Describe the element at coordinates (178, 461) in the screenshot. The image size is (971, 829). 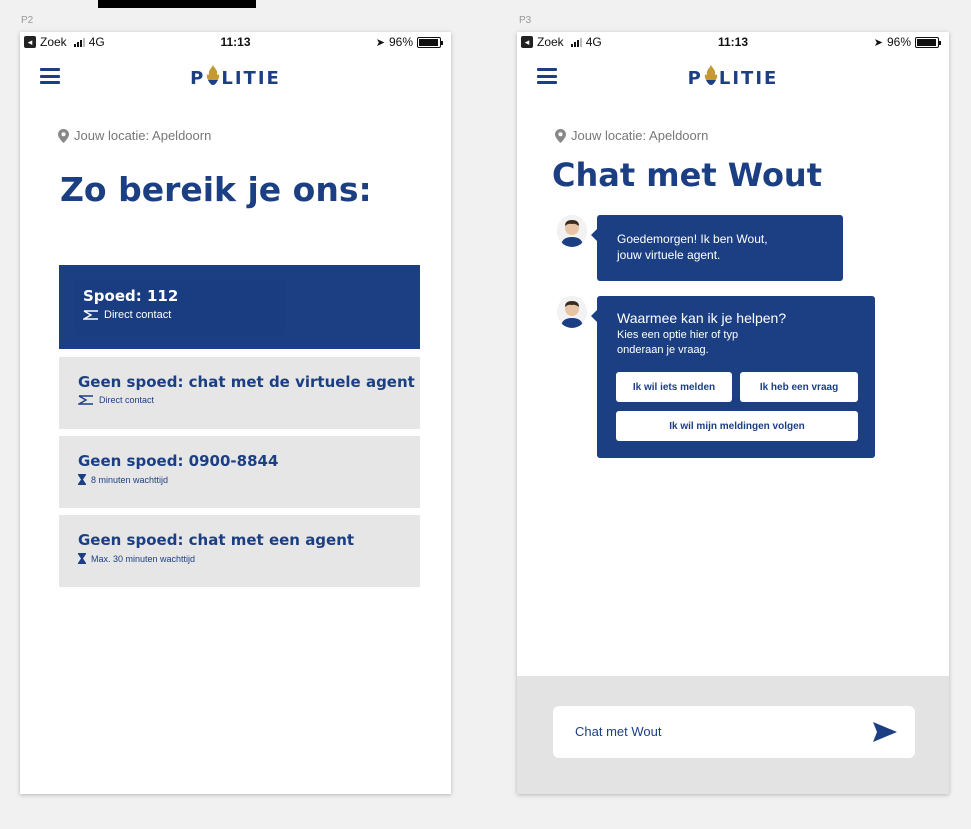
I see `option-title: Geen spoed: 0900-8844` at that location.